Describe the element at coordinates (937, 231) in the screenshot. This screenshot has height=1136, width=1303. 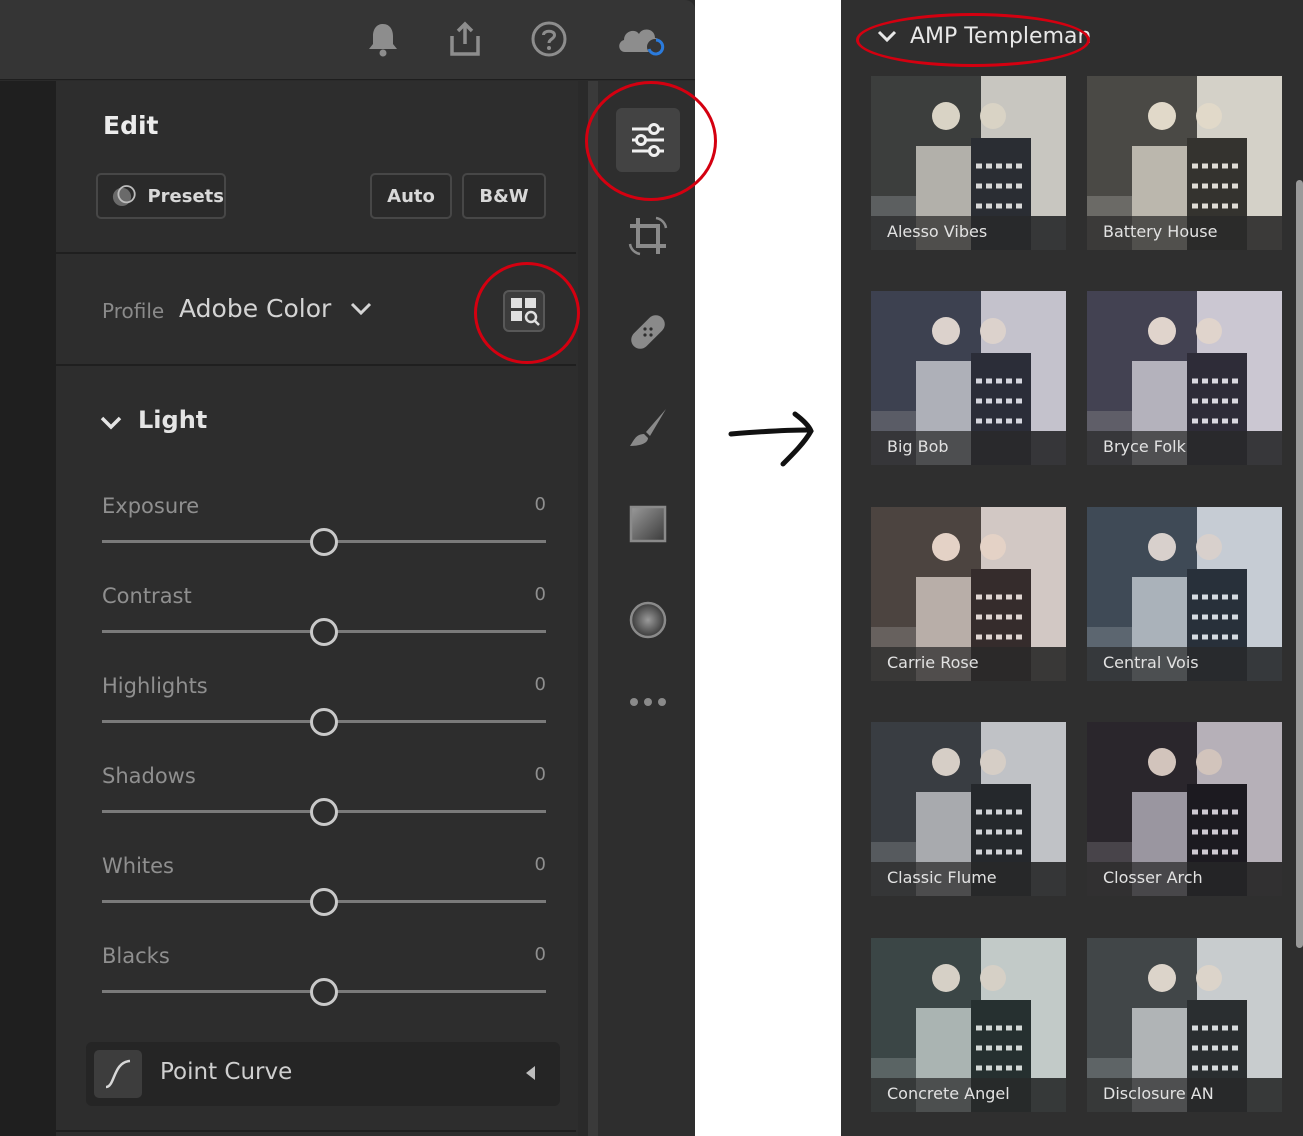
I see `profile-name: Alesso Vibes` at that location.